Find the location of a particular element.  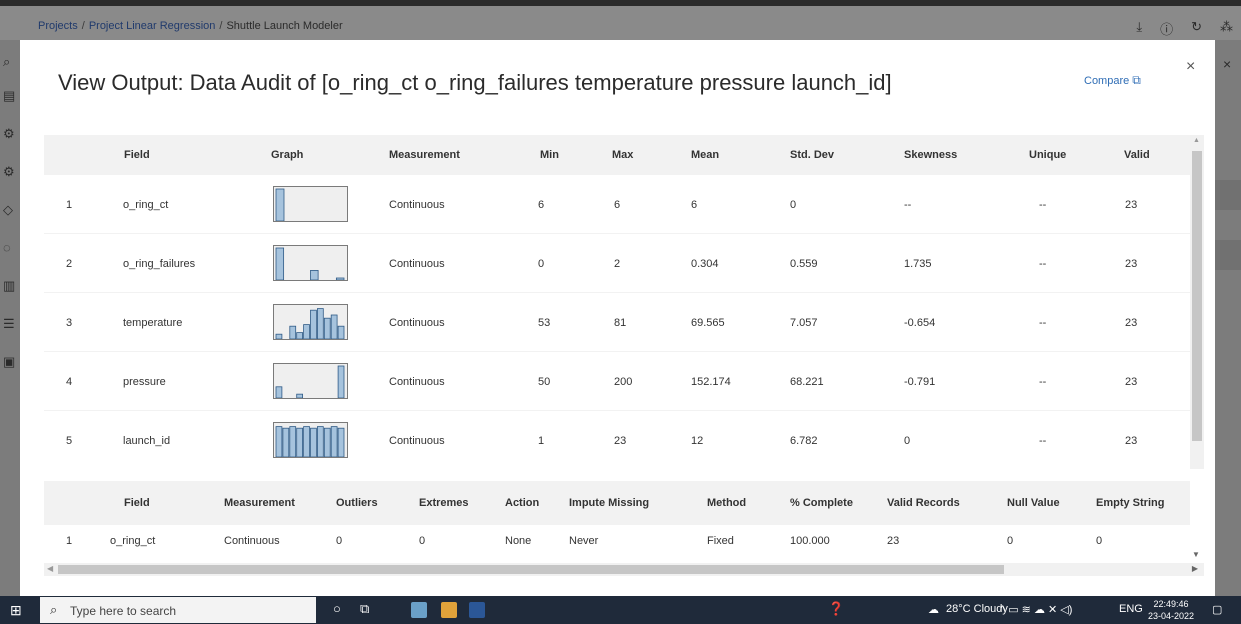

import-icon: ▤ is located at coordinates (9, 96).